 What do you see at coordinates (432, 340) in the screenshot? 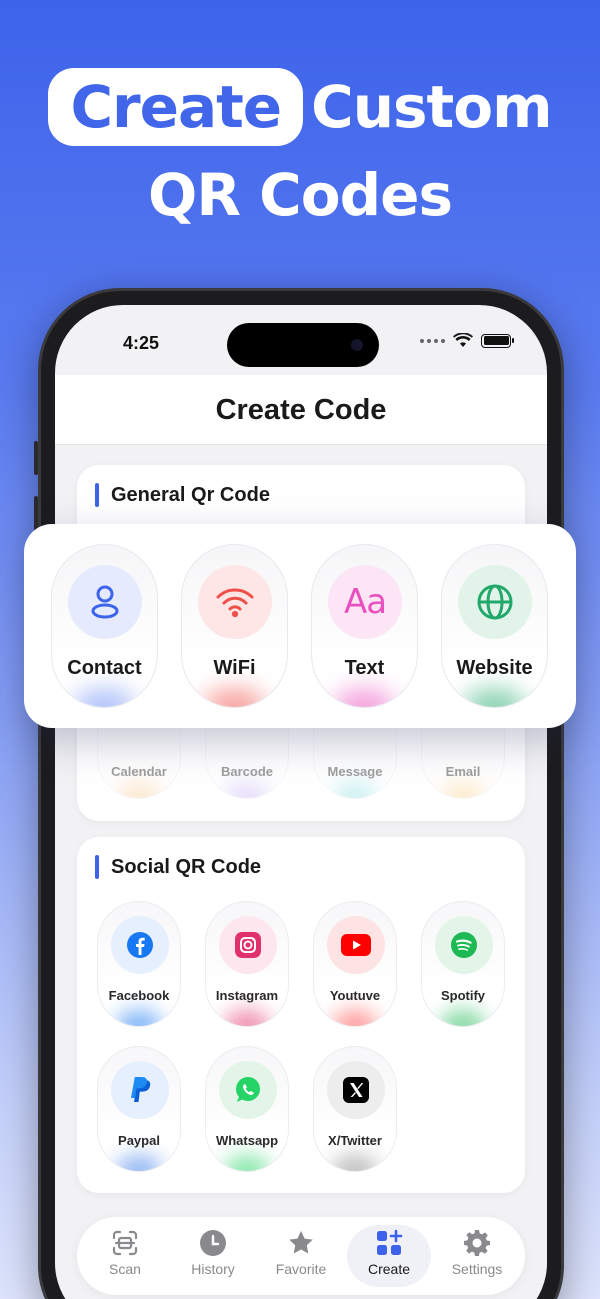
I see `signal-icon` at bounding box center [432, 340].